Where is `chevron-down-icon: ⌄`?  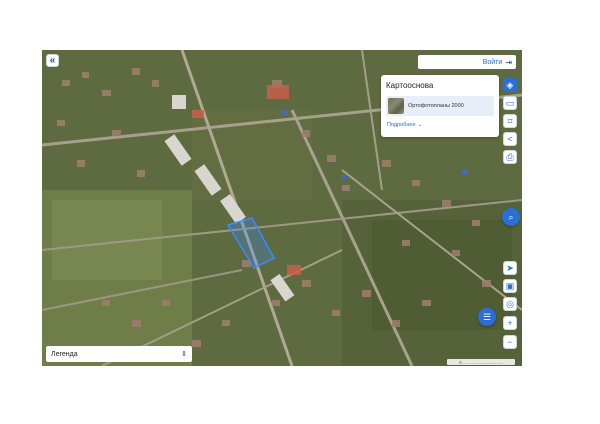
chevron-down-icon: ⌄ is located at coordinates (420, 125).